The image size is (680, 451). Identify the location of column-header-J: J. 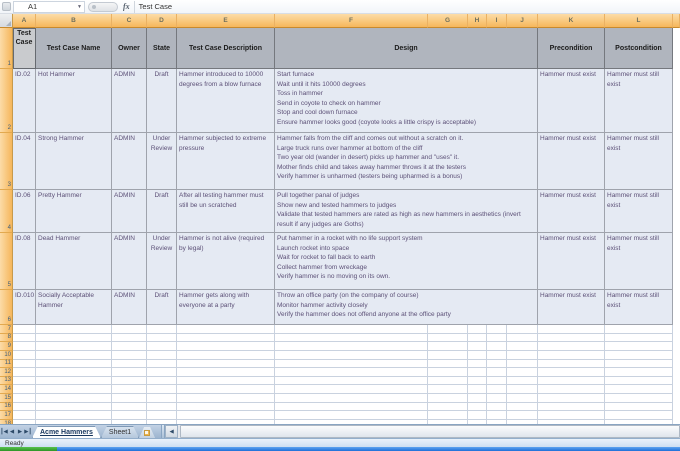
(522, 21).